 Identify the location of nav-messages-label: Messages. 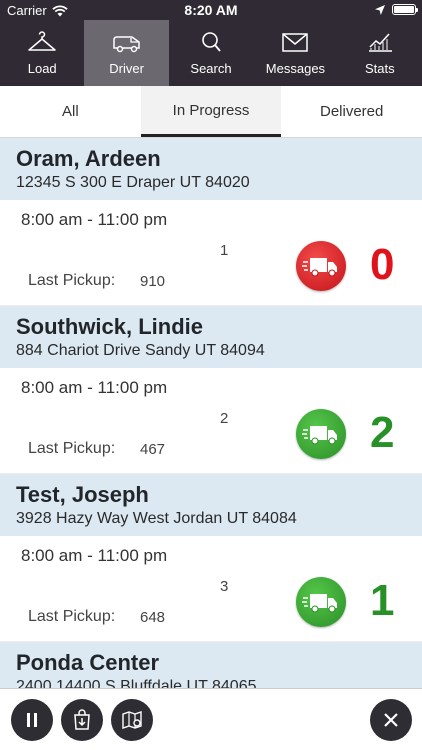
(295, 68).